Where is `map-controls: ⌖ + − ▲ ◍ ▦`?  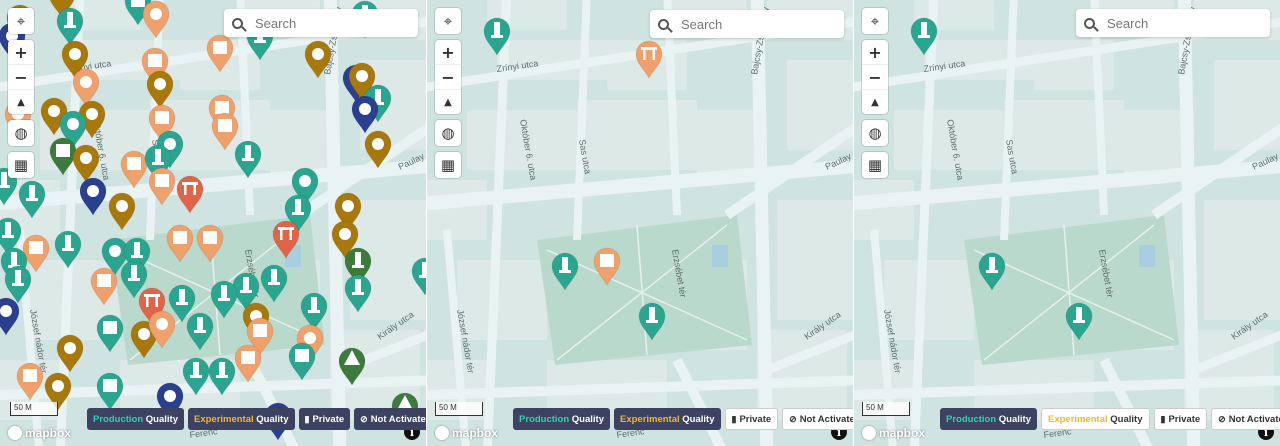
map-controls: ⌖ + − ▲ ◍ ▦ is located at coordinates (875, 96).